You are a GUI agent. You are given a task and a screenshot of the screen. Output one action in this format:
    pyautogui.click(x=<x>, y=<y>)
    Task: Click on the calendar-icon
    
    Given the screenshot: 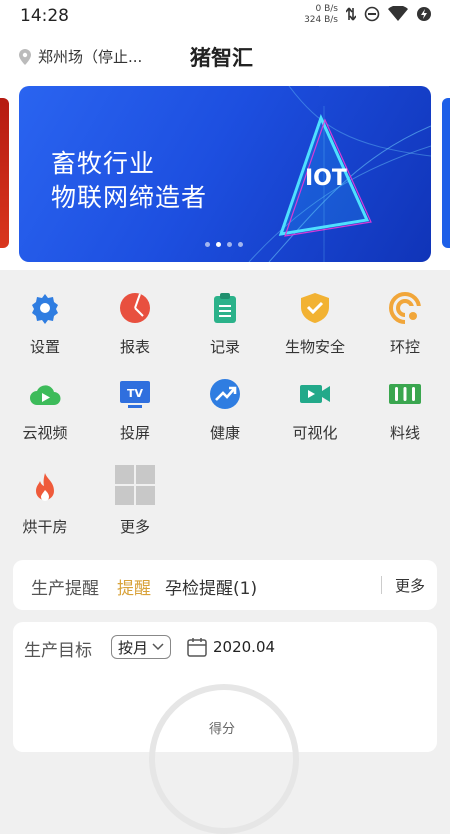 What is the action you would take?
    pyautogui.click(x=197, y=647)
    